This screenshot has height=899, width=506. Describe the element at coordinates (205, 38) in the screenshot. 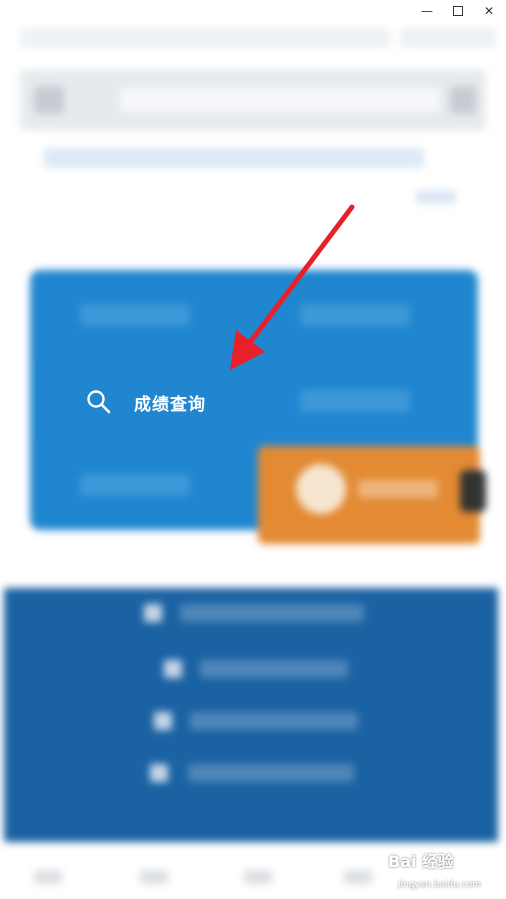

I see `address-bar` at that location.